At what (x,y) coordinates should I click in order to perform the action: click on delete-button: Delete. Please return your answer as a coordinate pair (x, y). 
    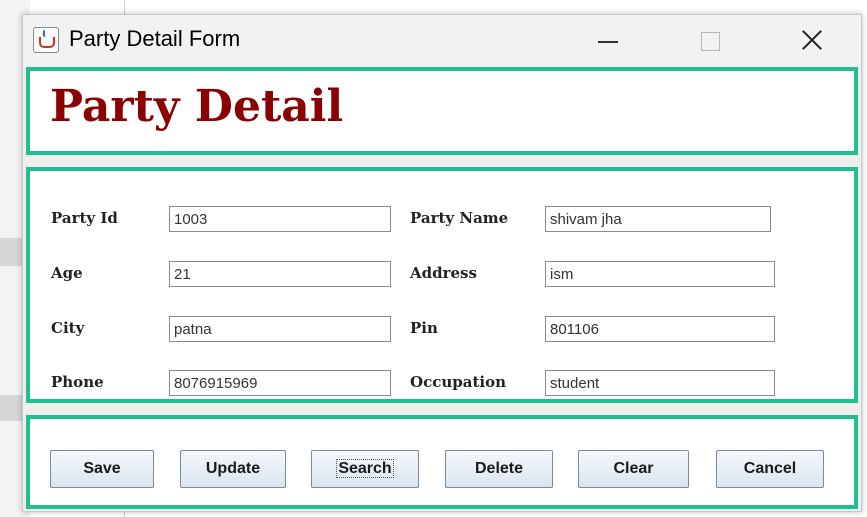
    Looking at the image, I should click on (499, 469).